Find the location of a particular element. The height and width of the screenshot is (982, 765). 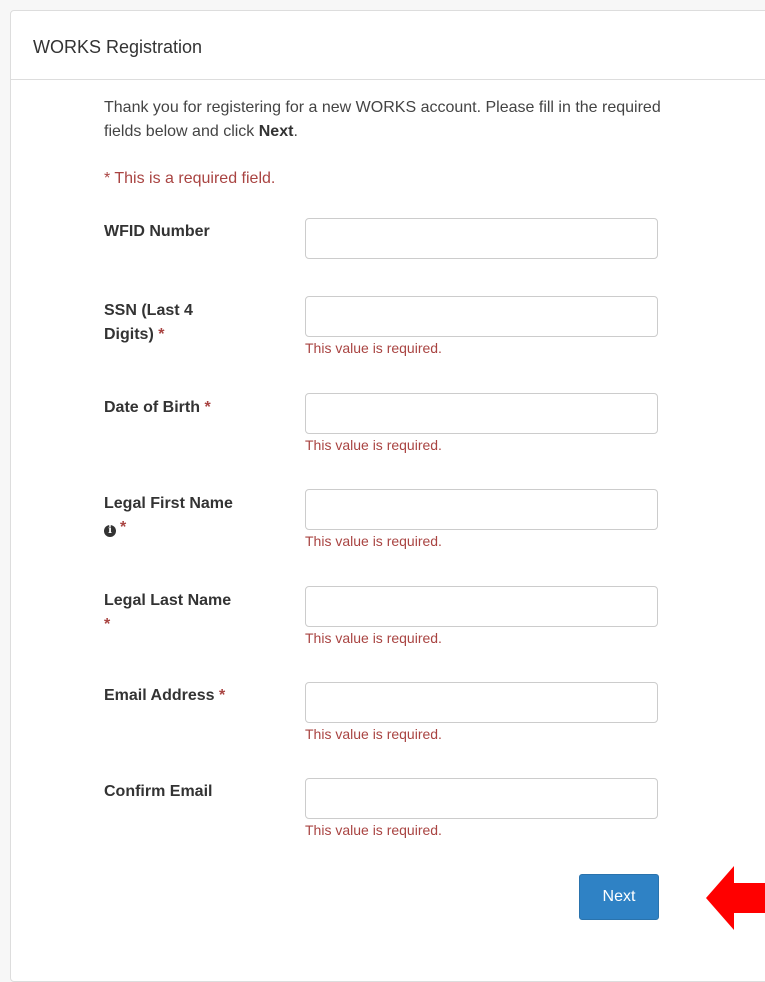

ssn-error: This value is required. is located at coordinates (373, 348).